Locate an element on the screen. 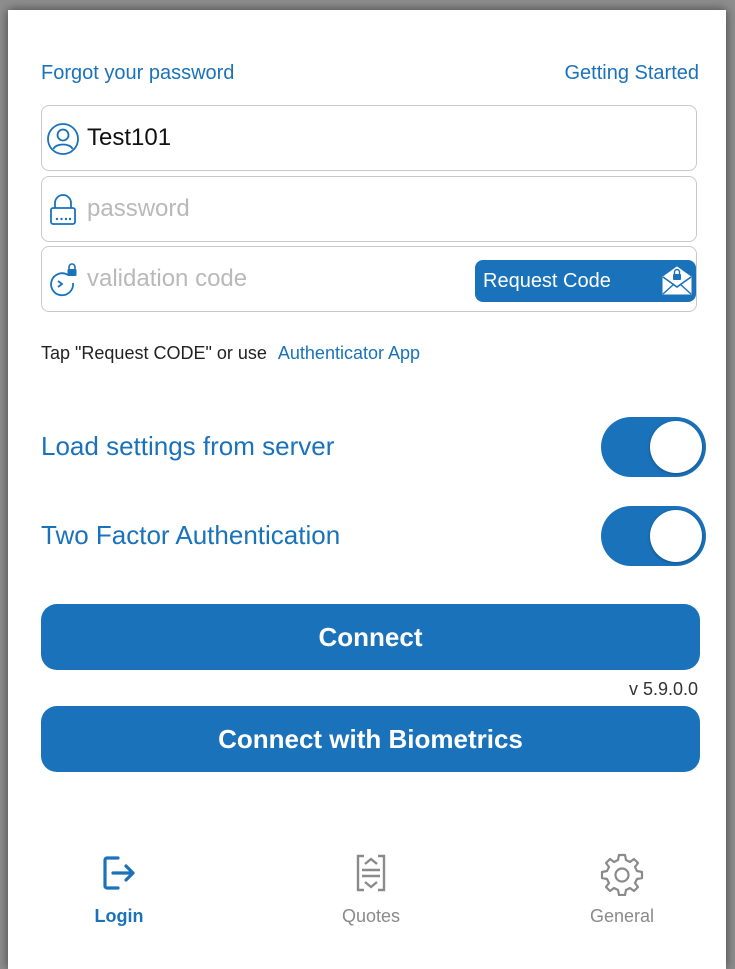 This screenshot has height=969, width=735. validation-code-placeholder: validation code is located at coordinates (167, 278).